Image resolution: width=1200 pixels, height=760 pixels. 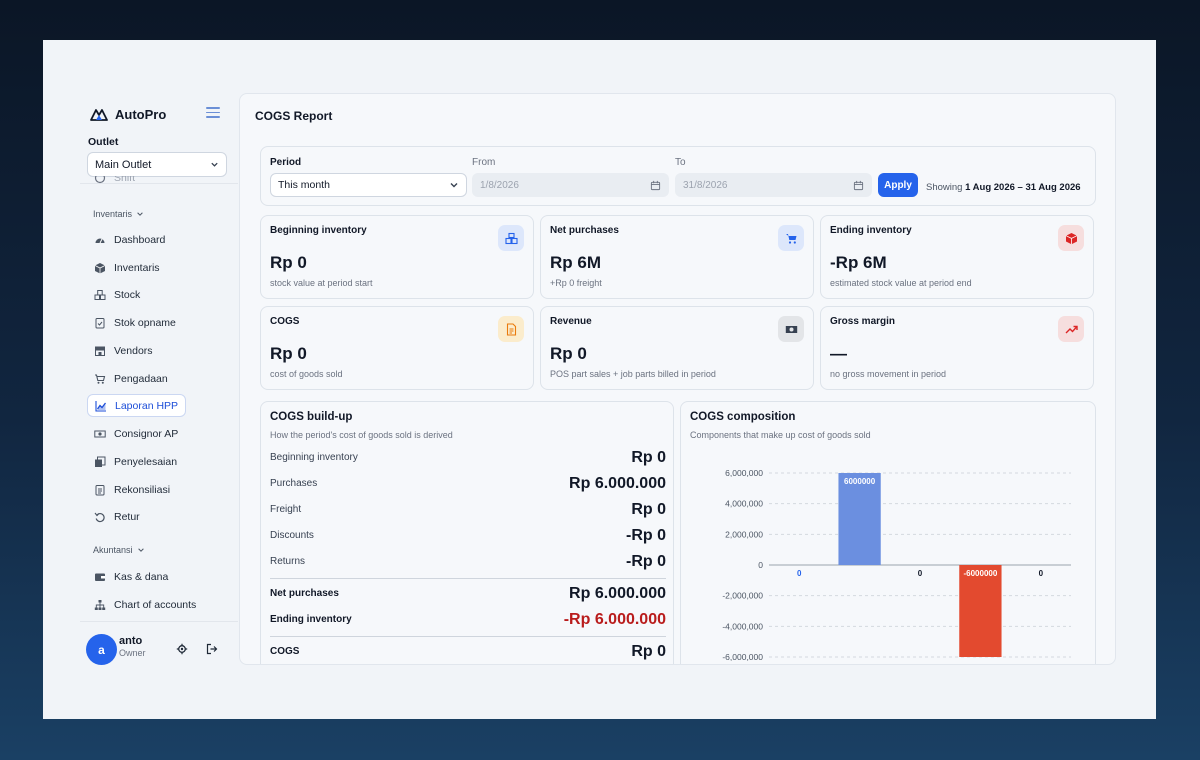 I want to click on x-tick-label: Beginning, so click(x=799, y=664).